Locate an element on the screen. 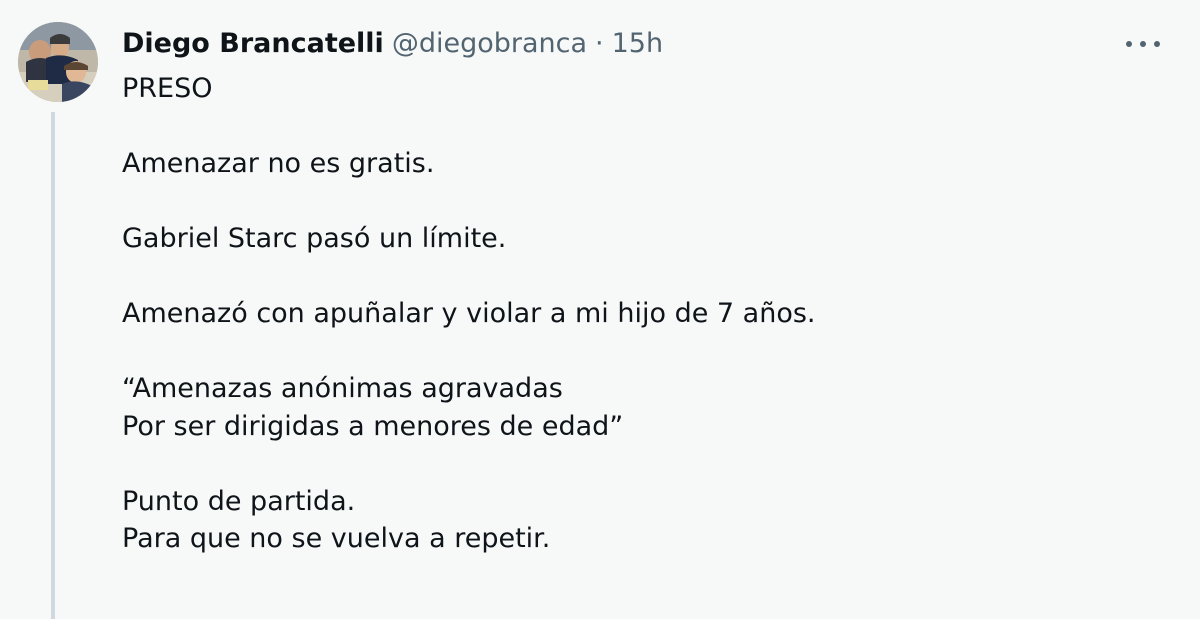 This screenshot has height=619, width=1200. tweet-line: Para que no se vuelva a repetir. is located at coordinates (336, 538).